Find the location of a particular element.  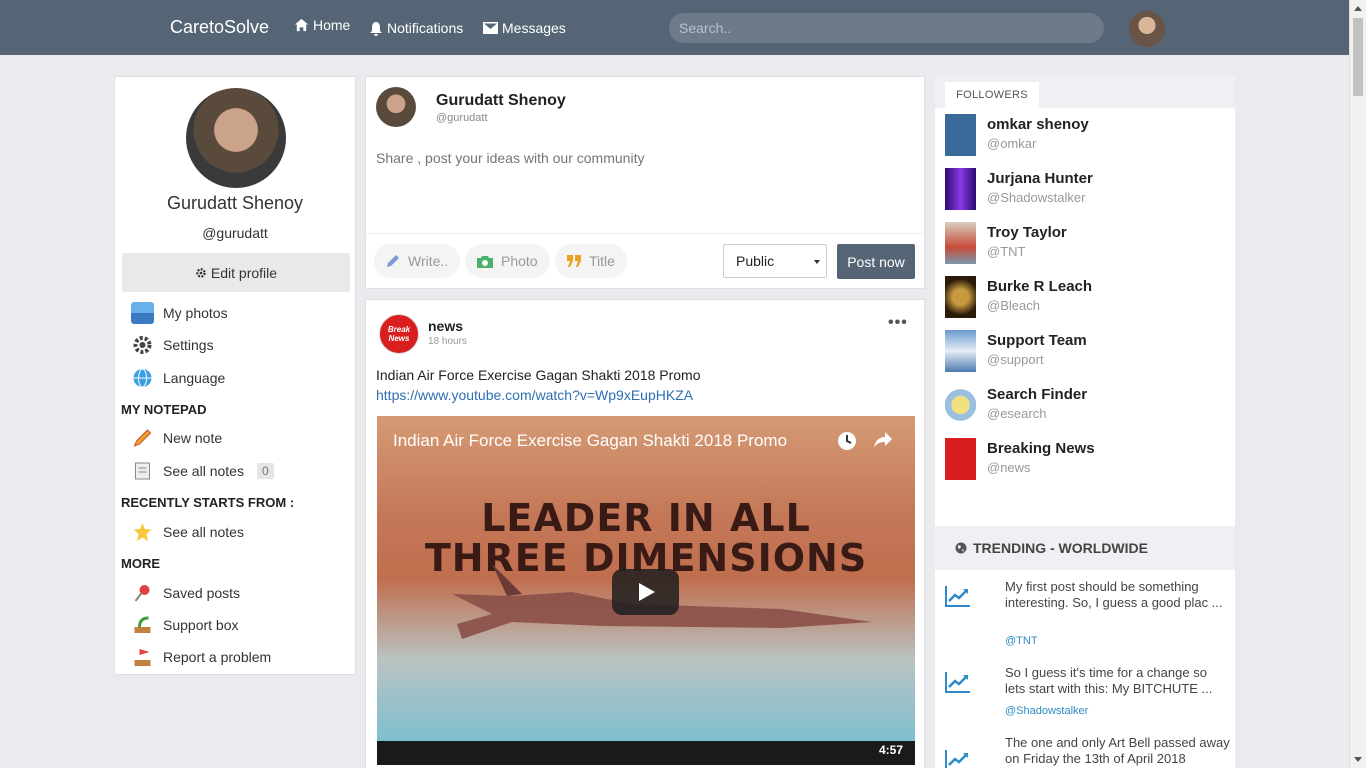

follower-name: omkar shenoy is located at coordinates (1038, 124).